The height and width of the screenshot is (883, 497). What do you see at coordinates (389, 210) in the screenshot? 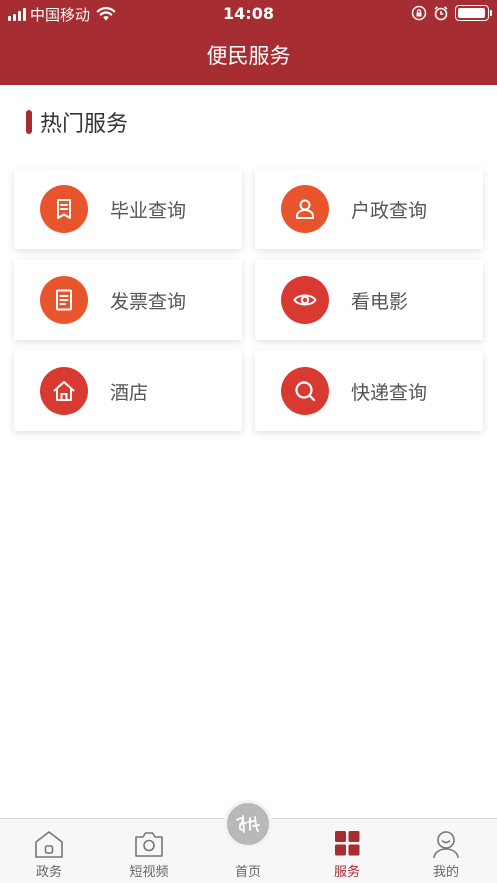
I see `service-label: 户政查询` at bounding box center [389, 210].